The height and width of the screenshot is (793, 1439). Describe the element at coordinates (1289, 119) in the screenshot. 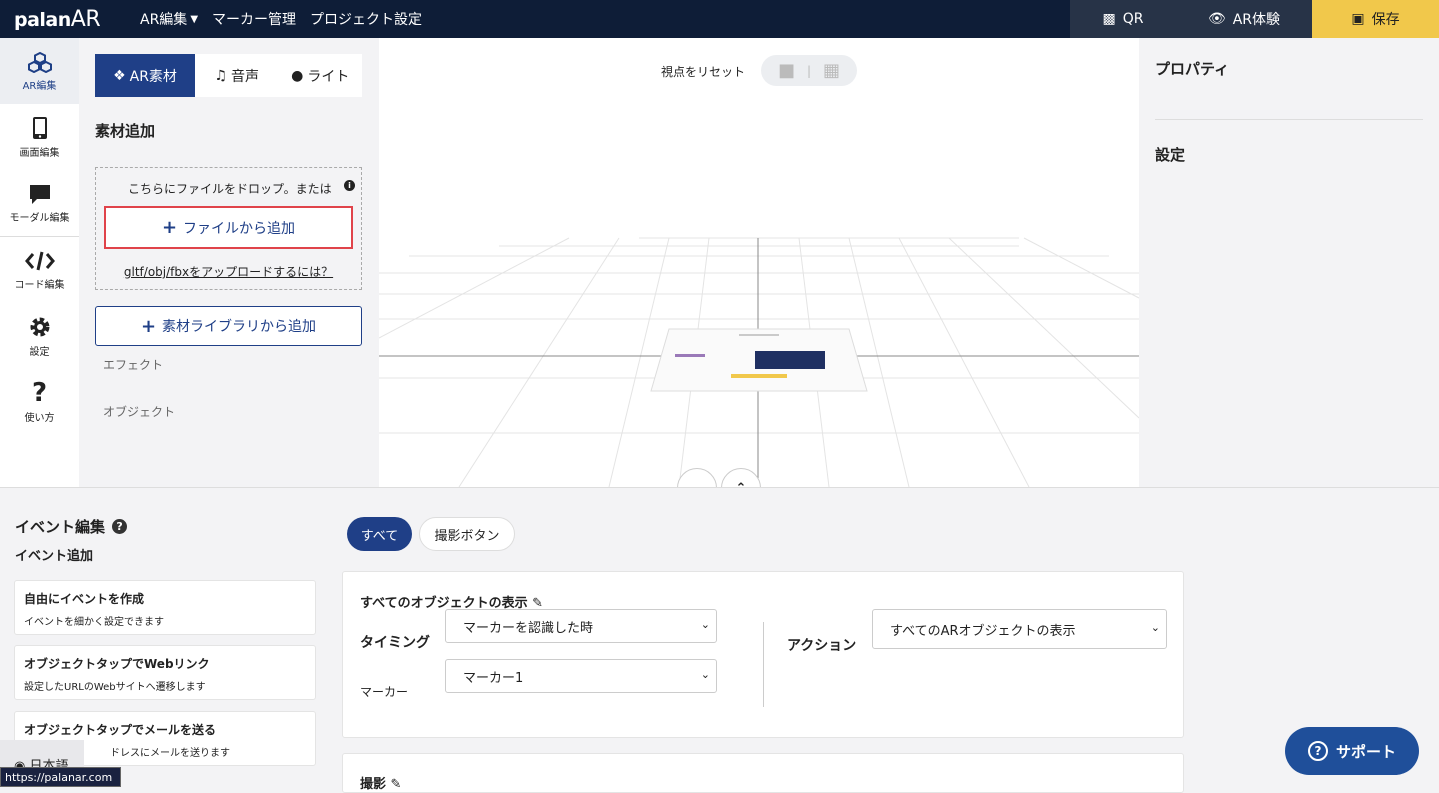

I see `properties-divider` at that location.